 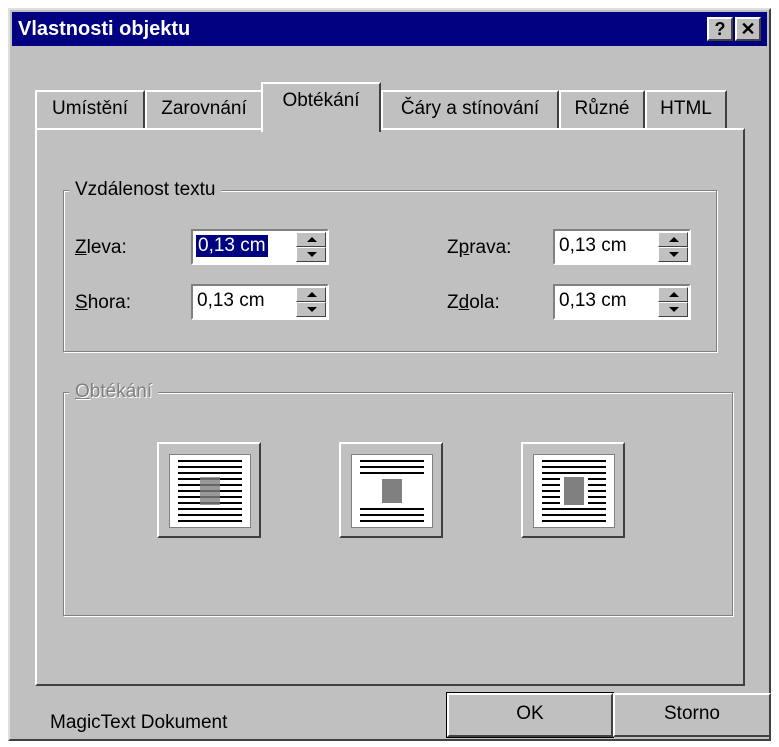 What do you see at coordinates (204, 109) in the screenshot?
I see `tab-zarovnani: Zarovnání` at bounding box center [204, 109].